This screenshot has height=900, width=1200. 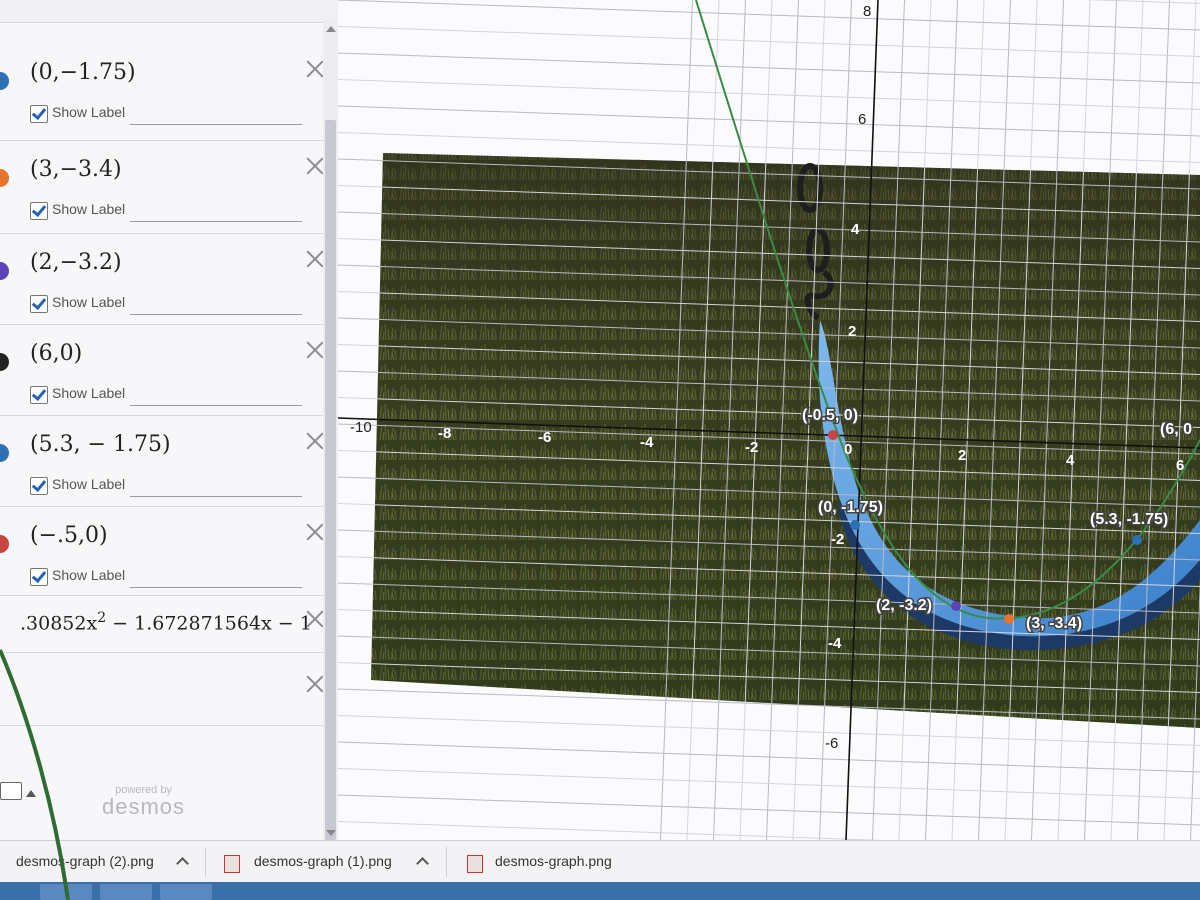 I want to click on x-tick-label: -6, so click(x=544, y=437).